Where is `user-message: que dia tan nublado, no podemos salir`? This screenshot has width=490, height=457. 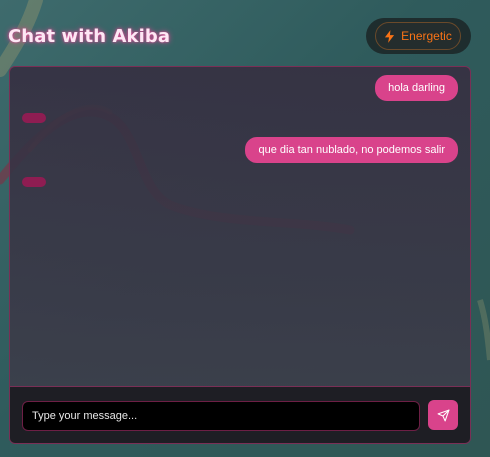
user-message: que dia tan nublado, no podemos salir is located at coordinates (351, 150).